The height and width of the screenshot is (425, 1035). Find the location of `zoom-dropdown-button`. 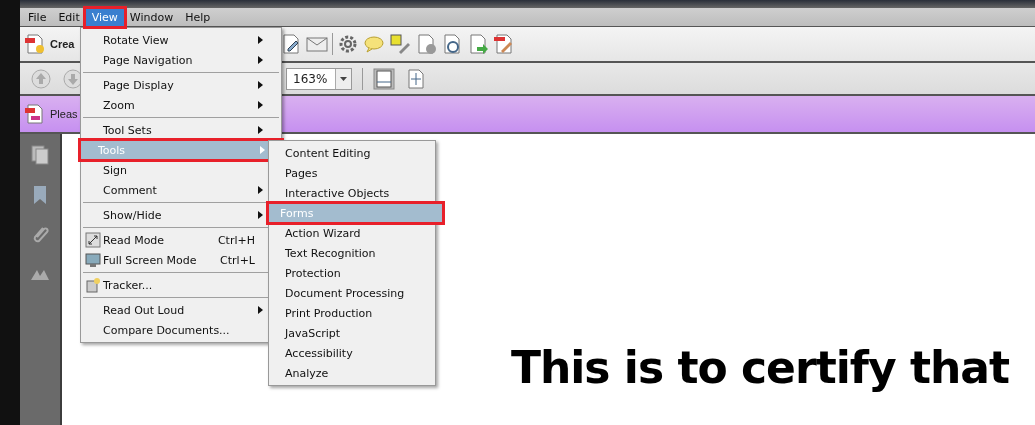

zoom-dropdown-button is located at coordinates (343, 78).